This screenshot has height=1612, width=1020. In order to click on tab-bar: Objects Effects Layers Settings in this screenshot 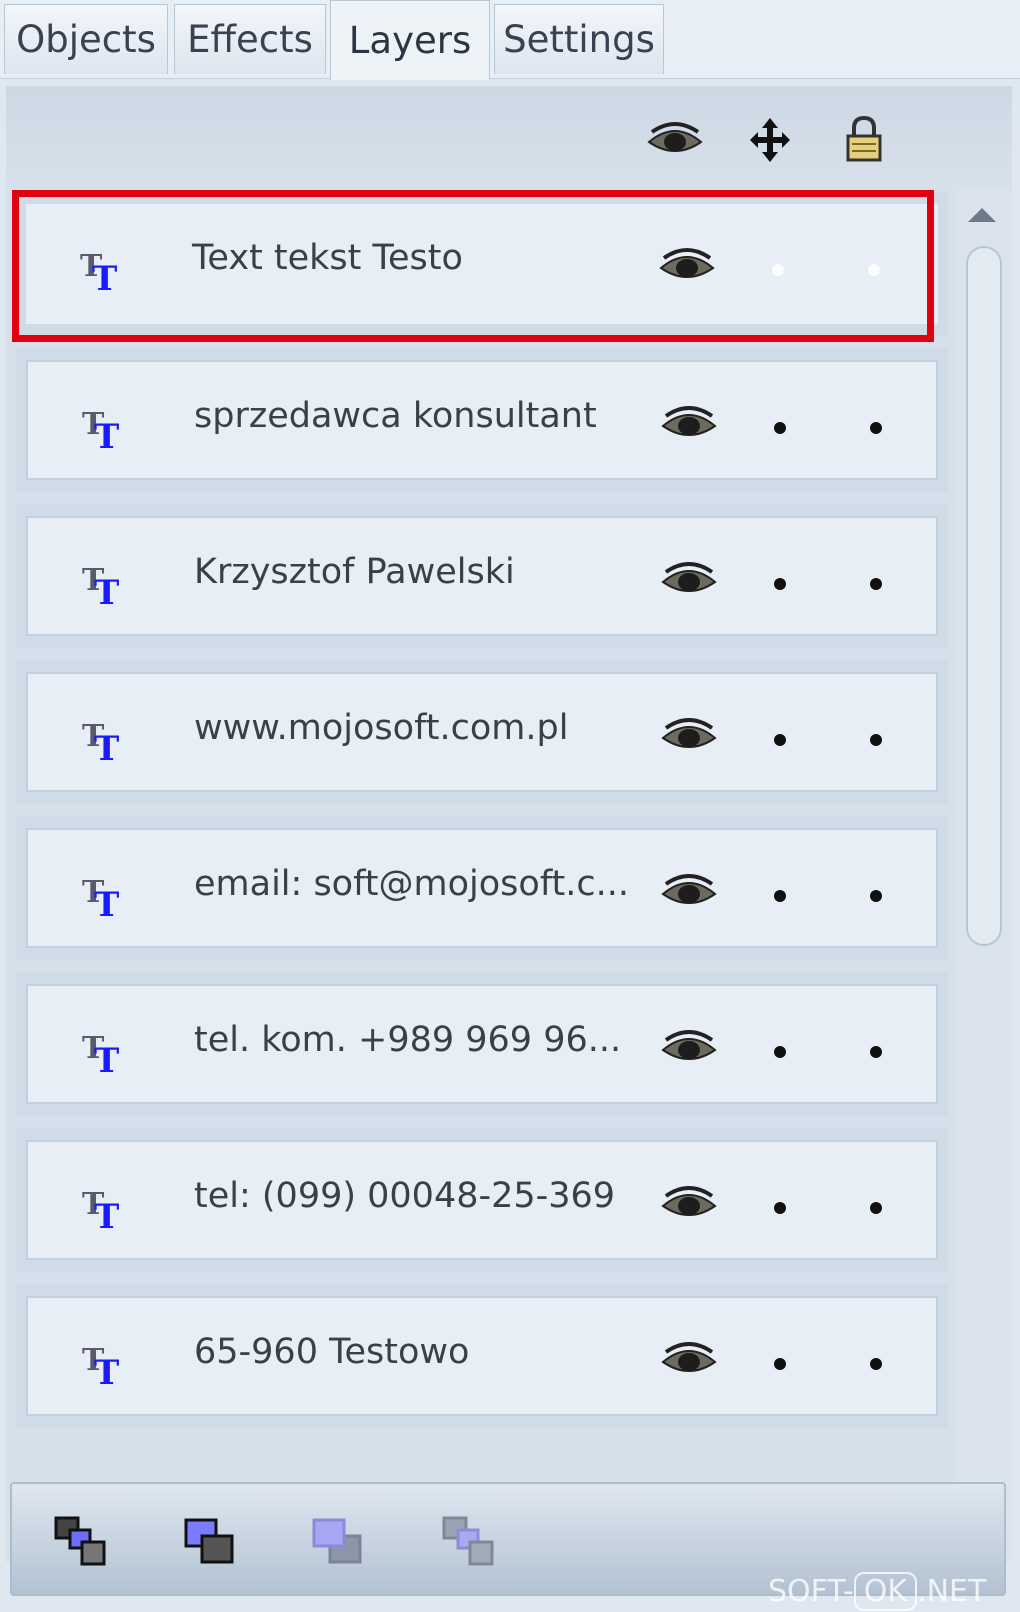, I will do `click(510, 40)`.